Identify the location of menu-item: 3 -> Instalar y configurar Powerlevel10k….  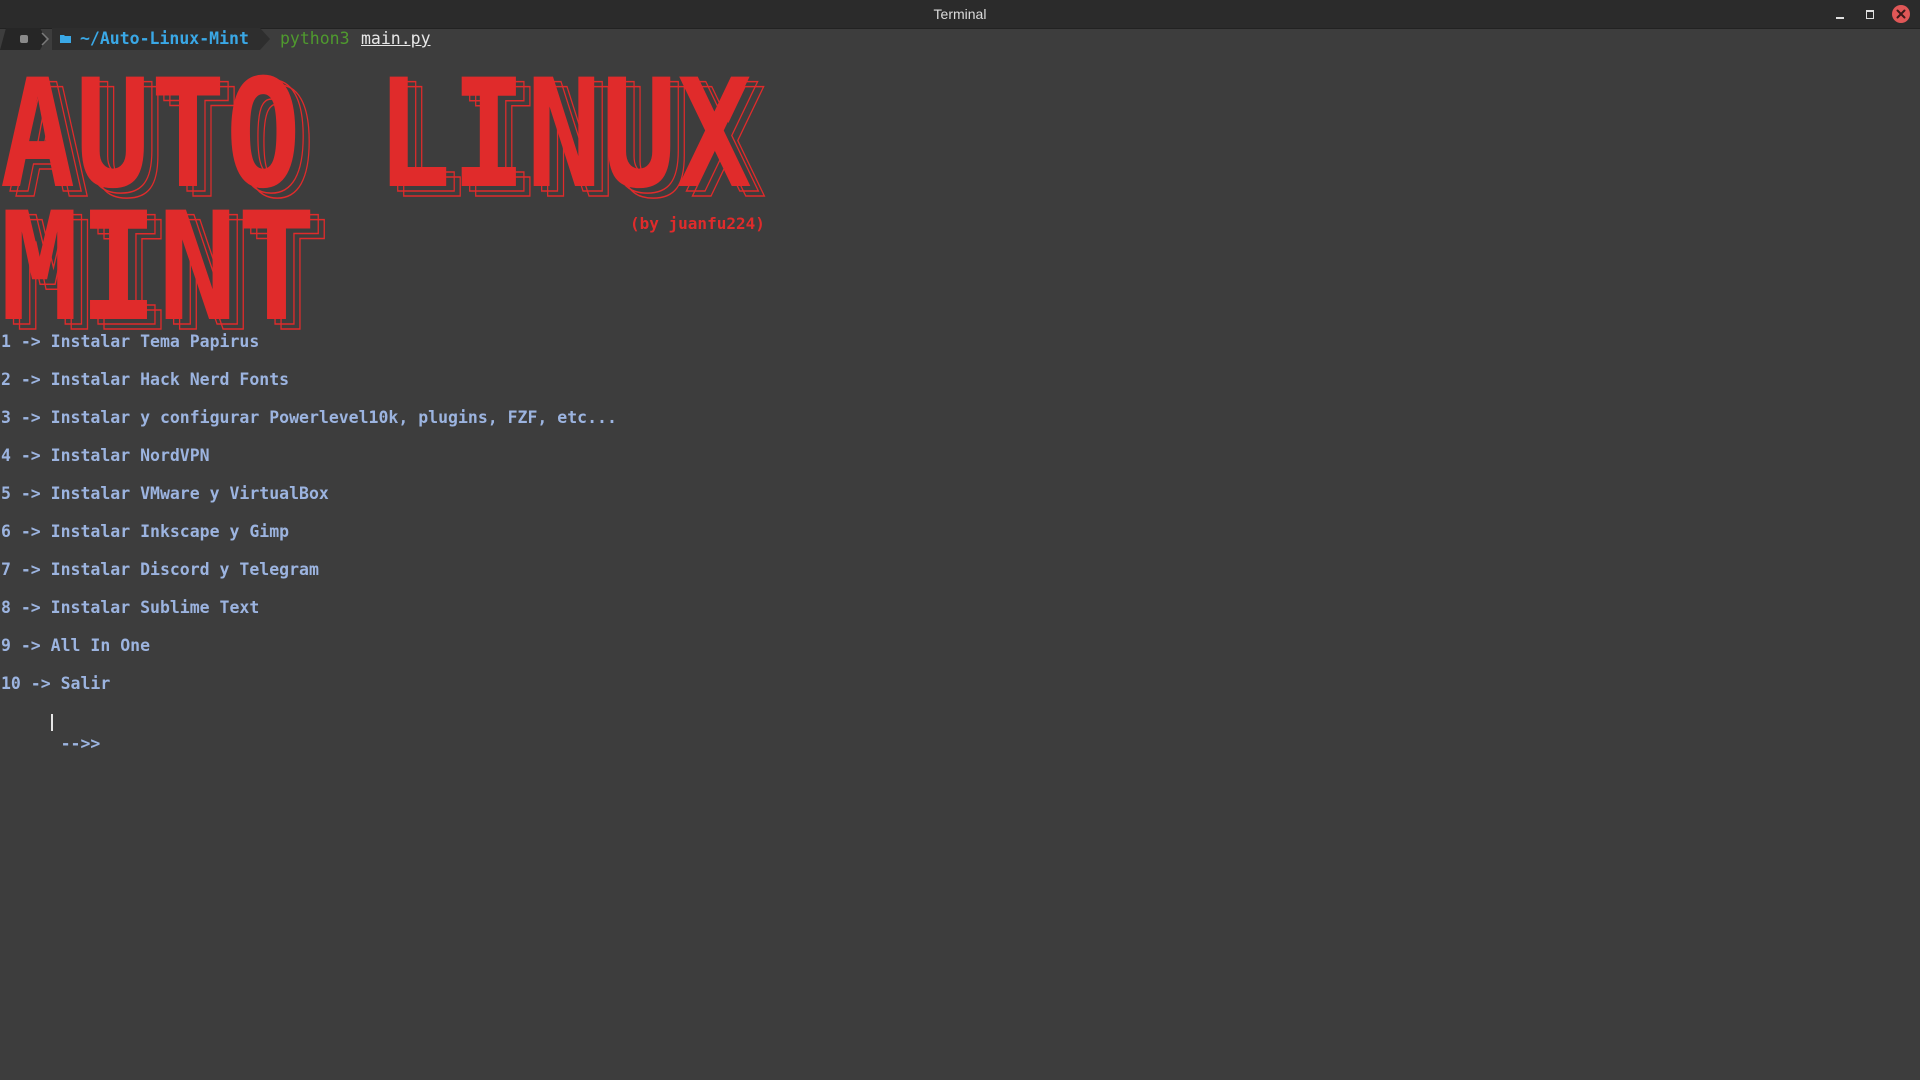
(309, 417).